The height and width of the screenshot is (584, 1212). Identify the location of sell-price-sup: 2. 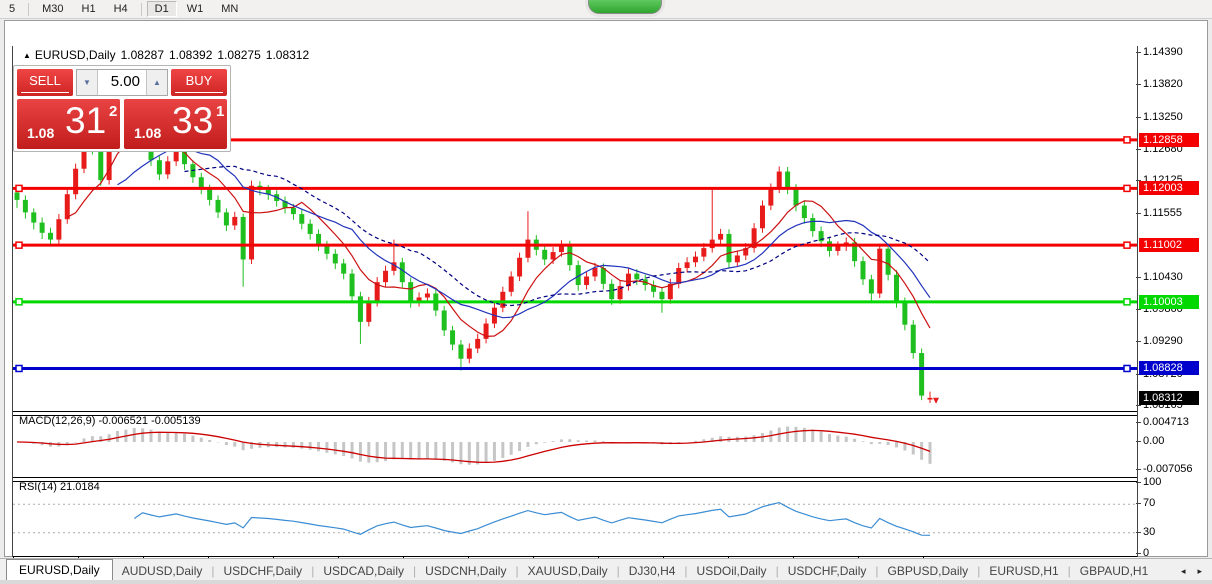
(113, 111).